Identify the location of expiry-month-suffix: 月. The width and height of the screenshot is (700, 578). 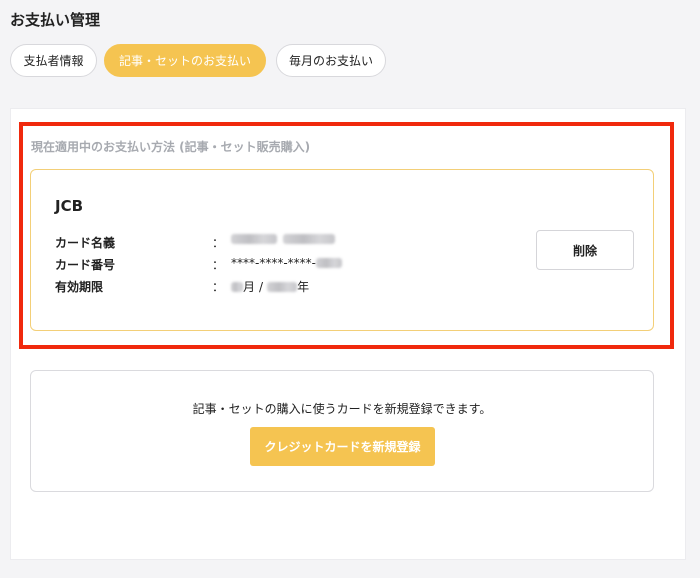
(249, 287).